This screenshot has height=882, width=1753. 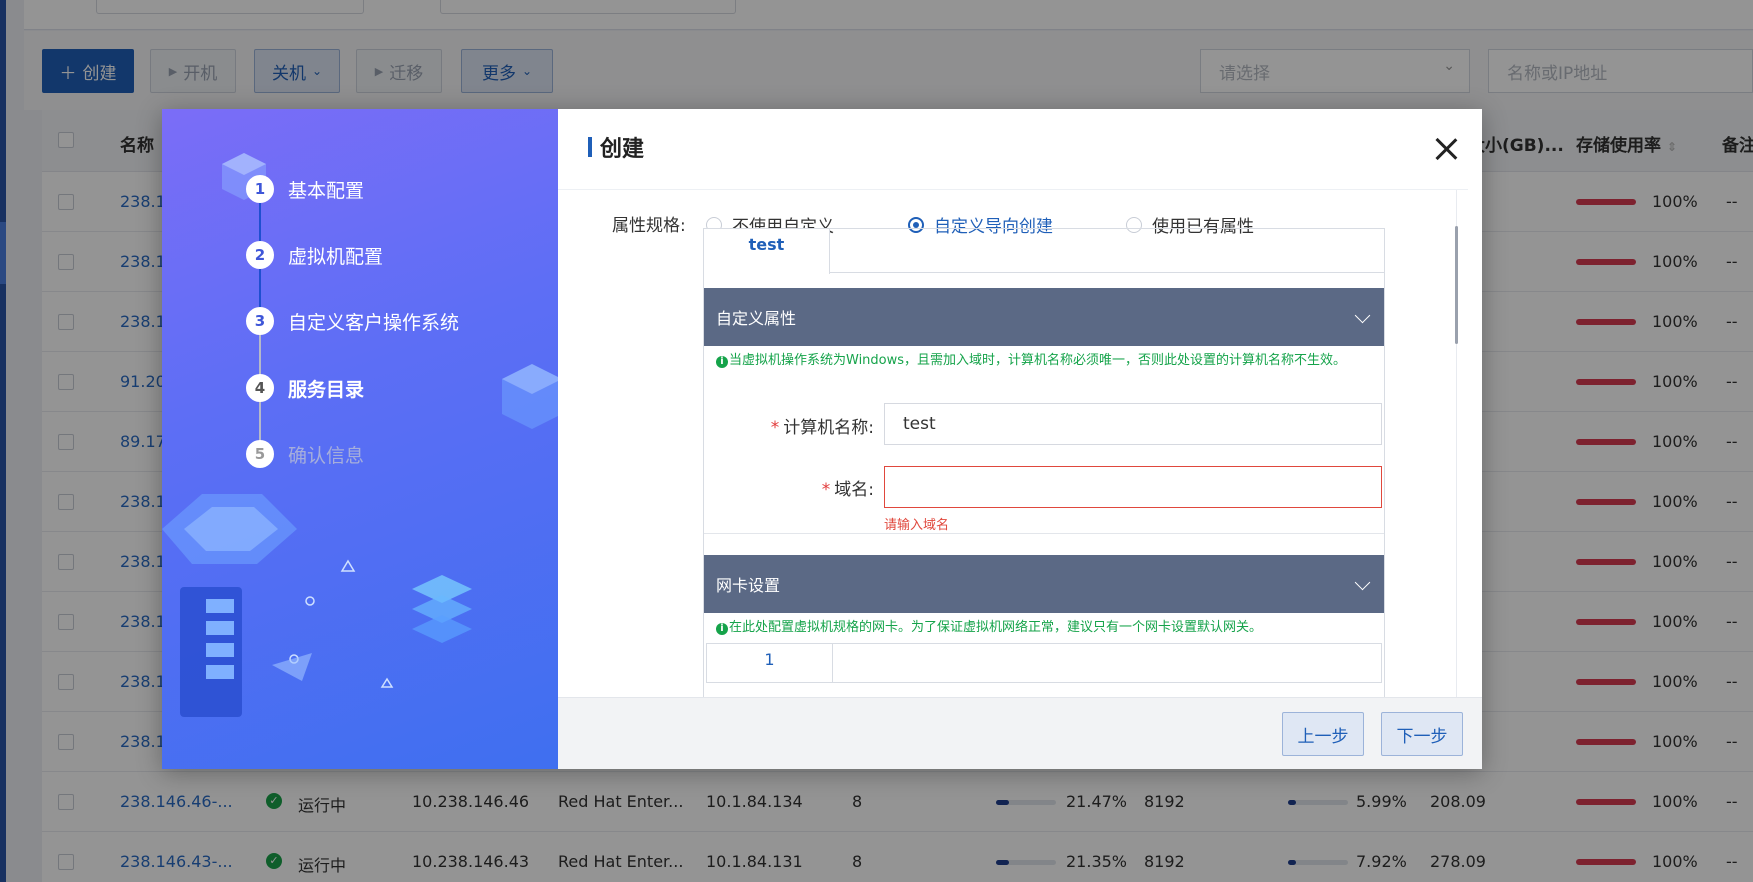 I want to click on custom-attr-section-header: 自定义属性, so click(x=1044, y=317).